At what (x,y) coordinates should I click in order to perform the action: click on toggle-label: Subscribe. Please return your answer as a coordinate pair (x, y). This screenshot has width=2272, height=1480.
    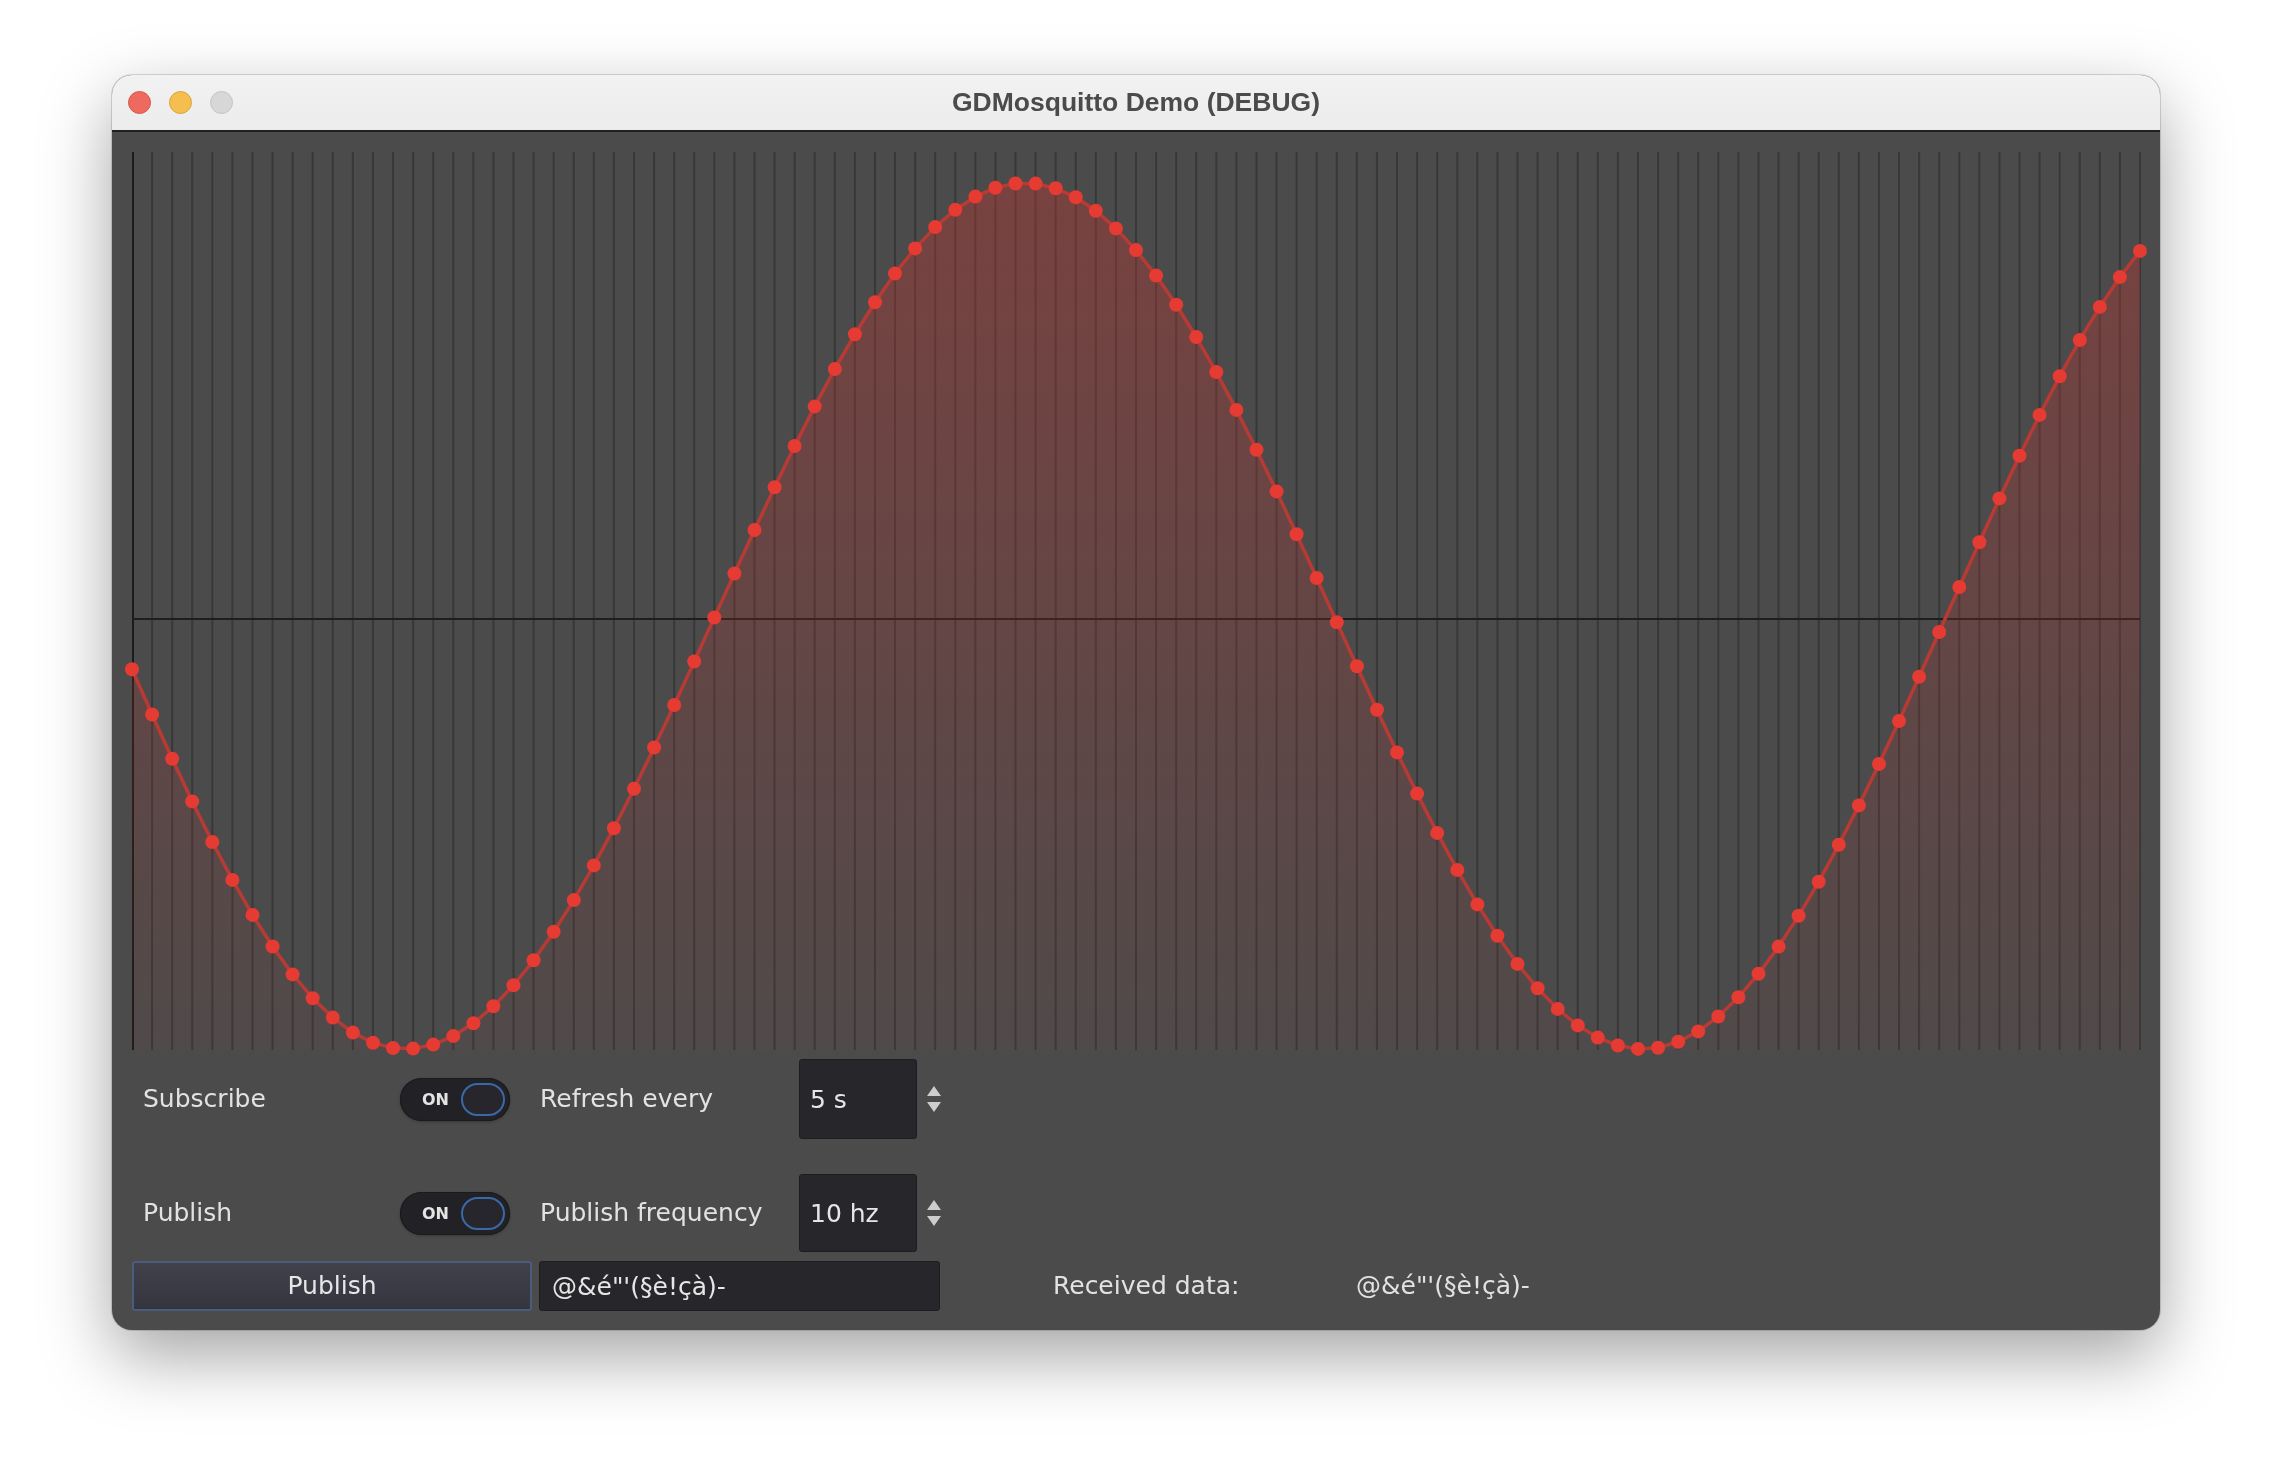
    Looking at the image, I should click on (204, 1098).